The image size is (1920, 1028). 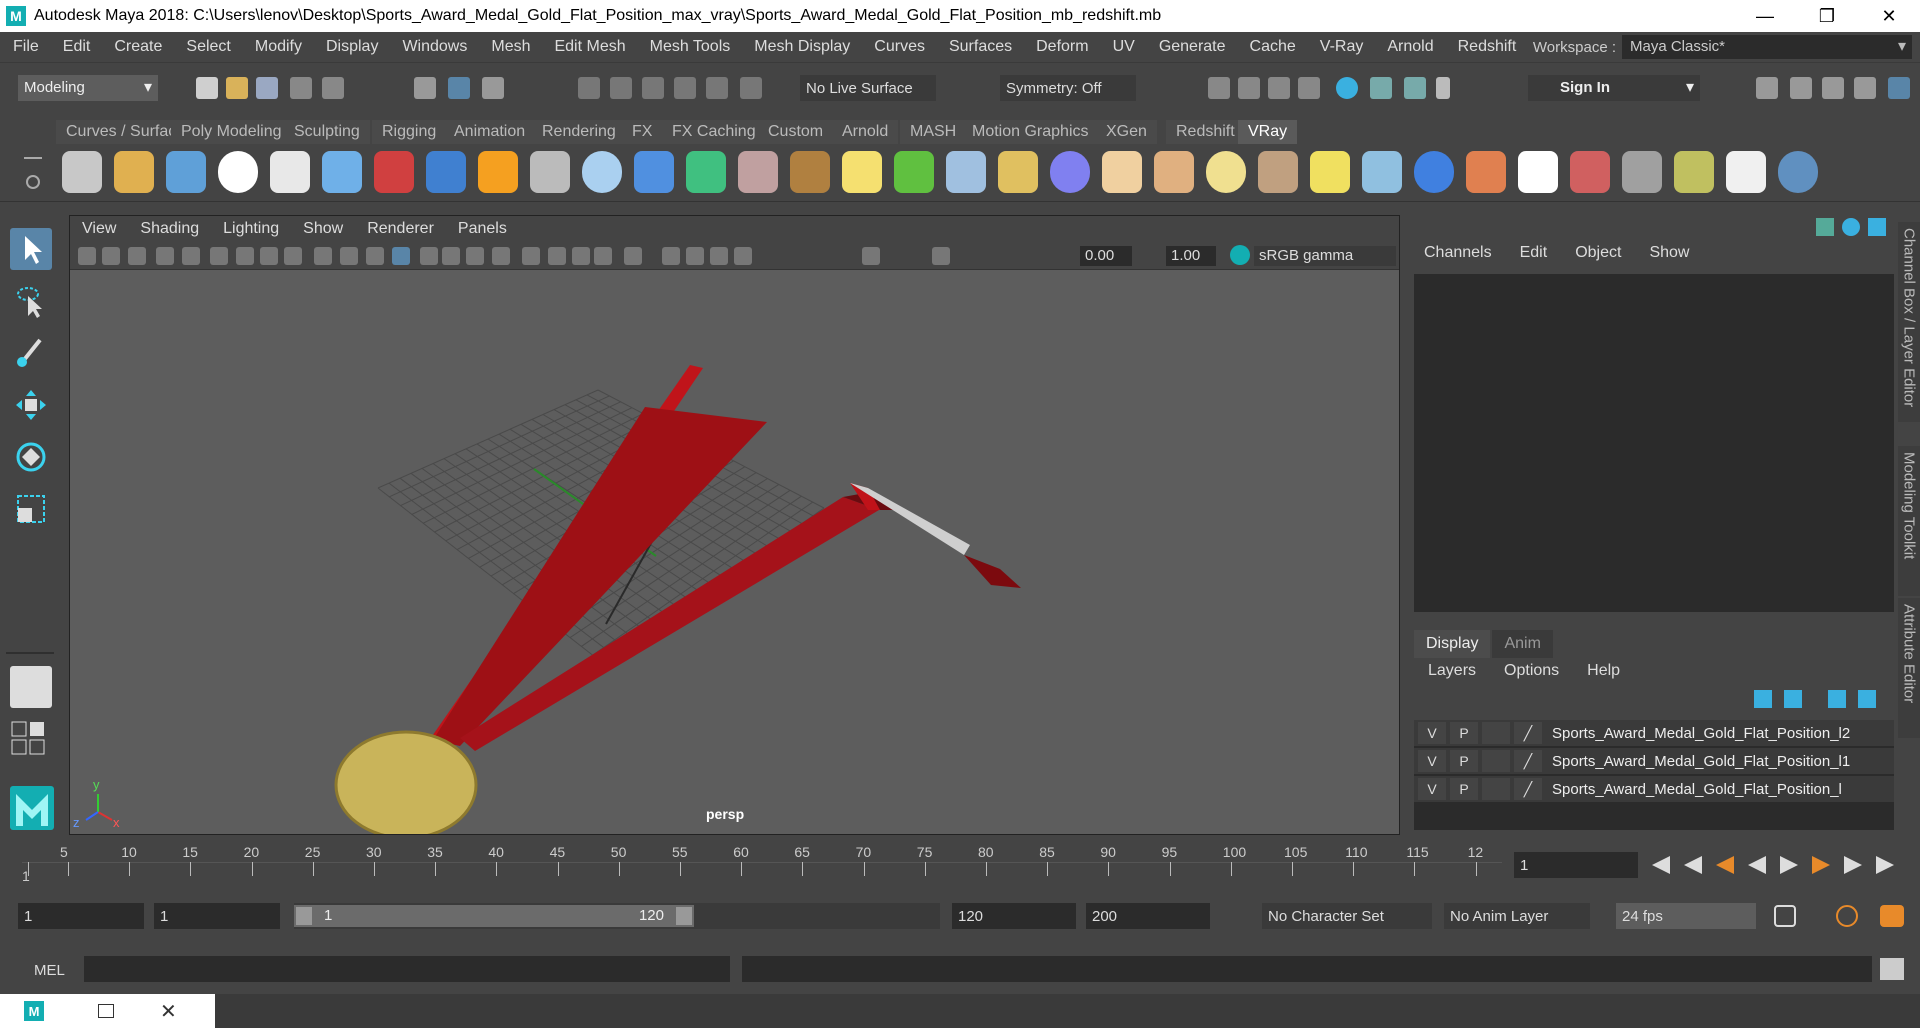 I want to click on loop-toggle-icon, so click(x=1785, y=916).